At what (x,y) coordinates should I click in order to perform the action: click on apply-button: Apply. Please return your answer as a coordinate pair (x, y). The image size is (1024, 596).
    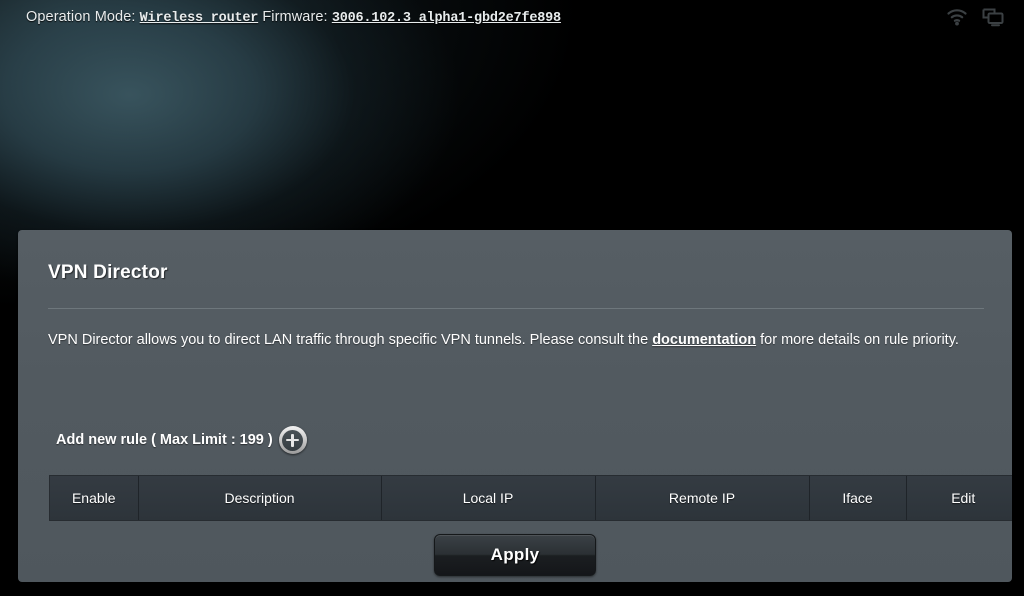
    Looking at the image, I should click on (515, 555).